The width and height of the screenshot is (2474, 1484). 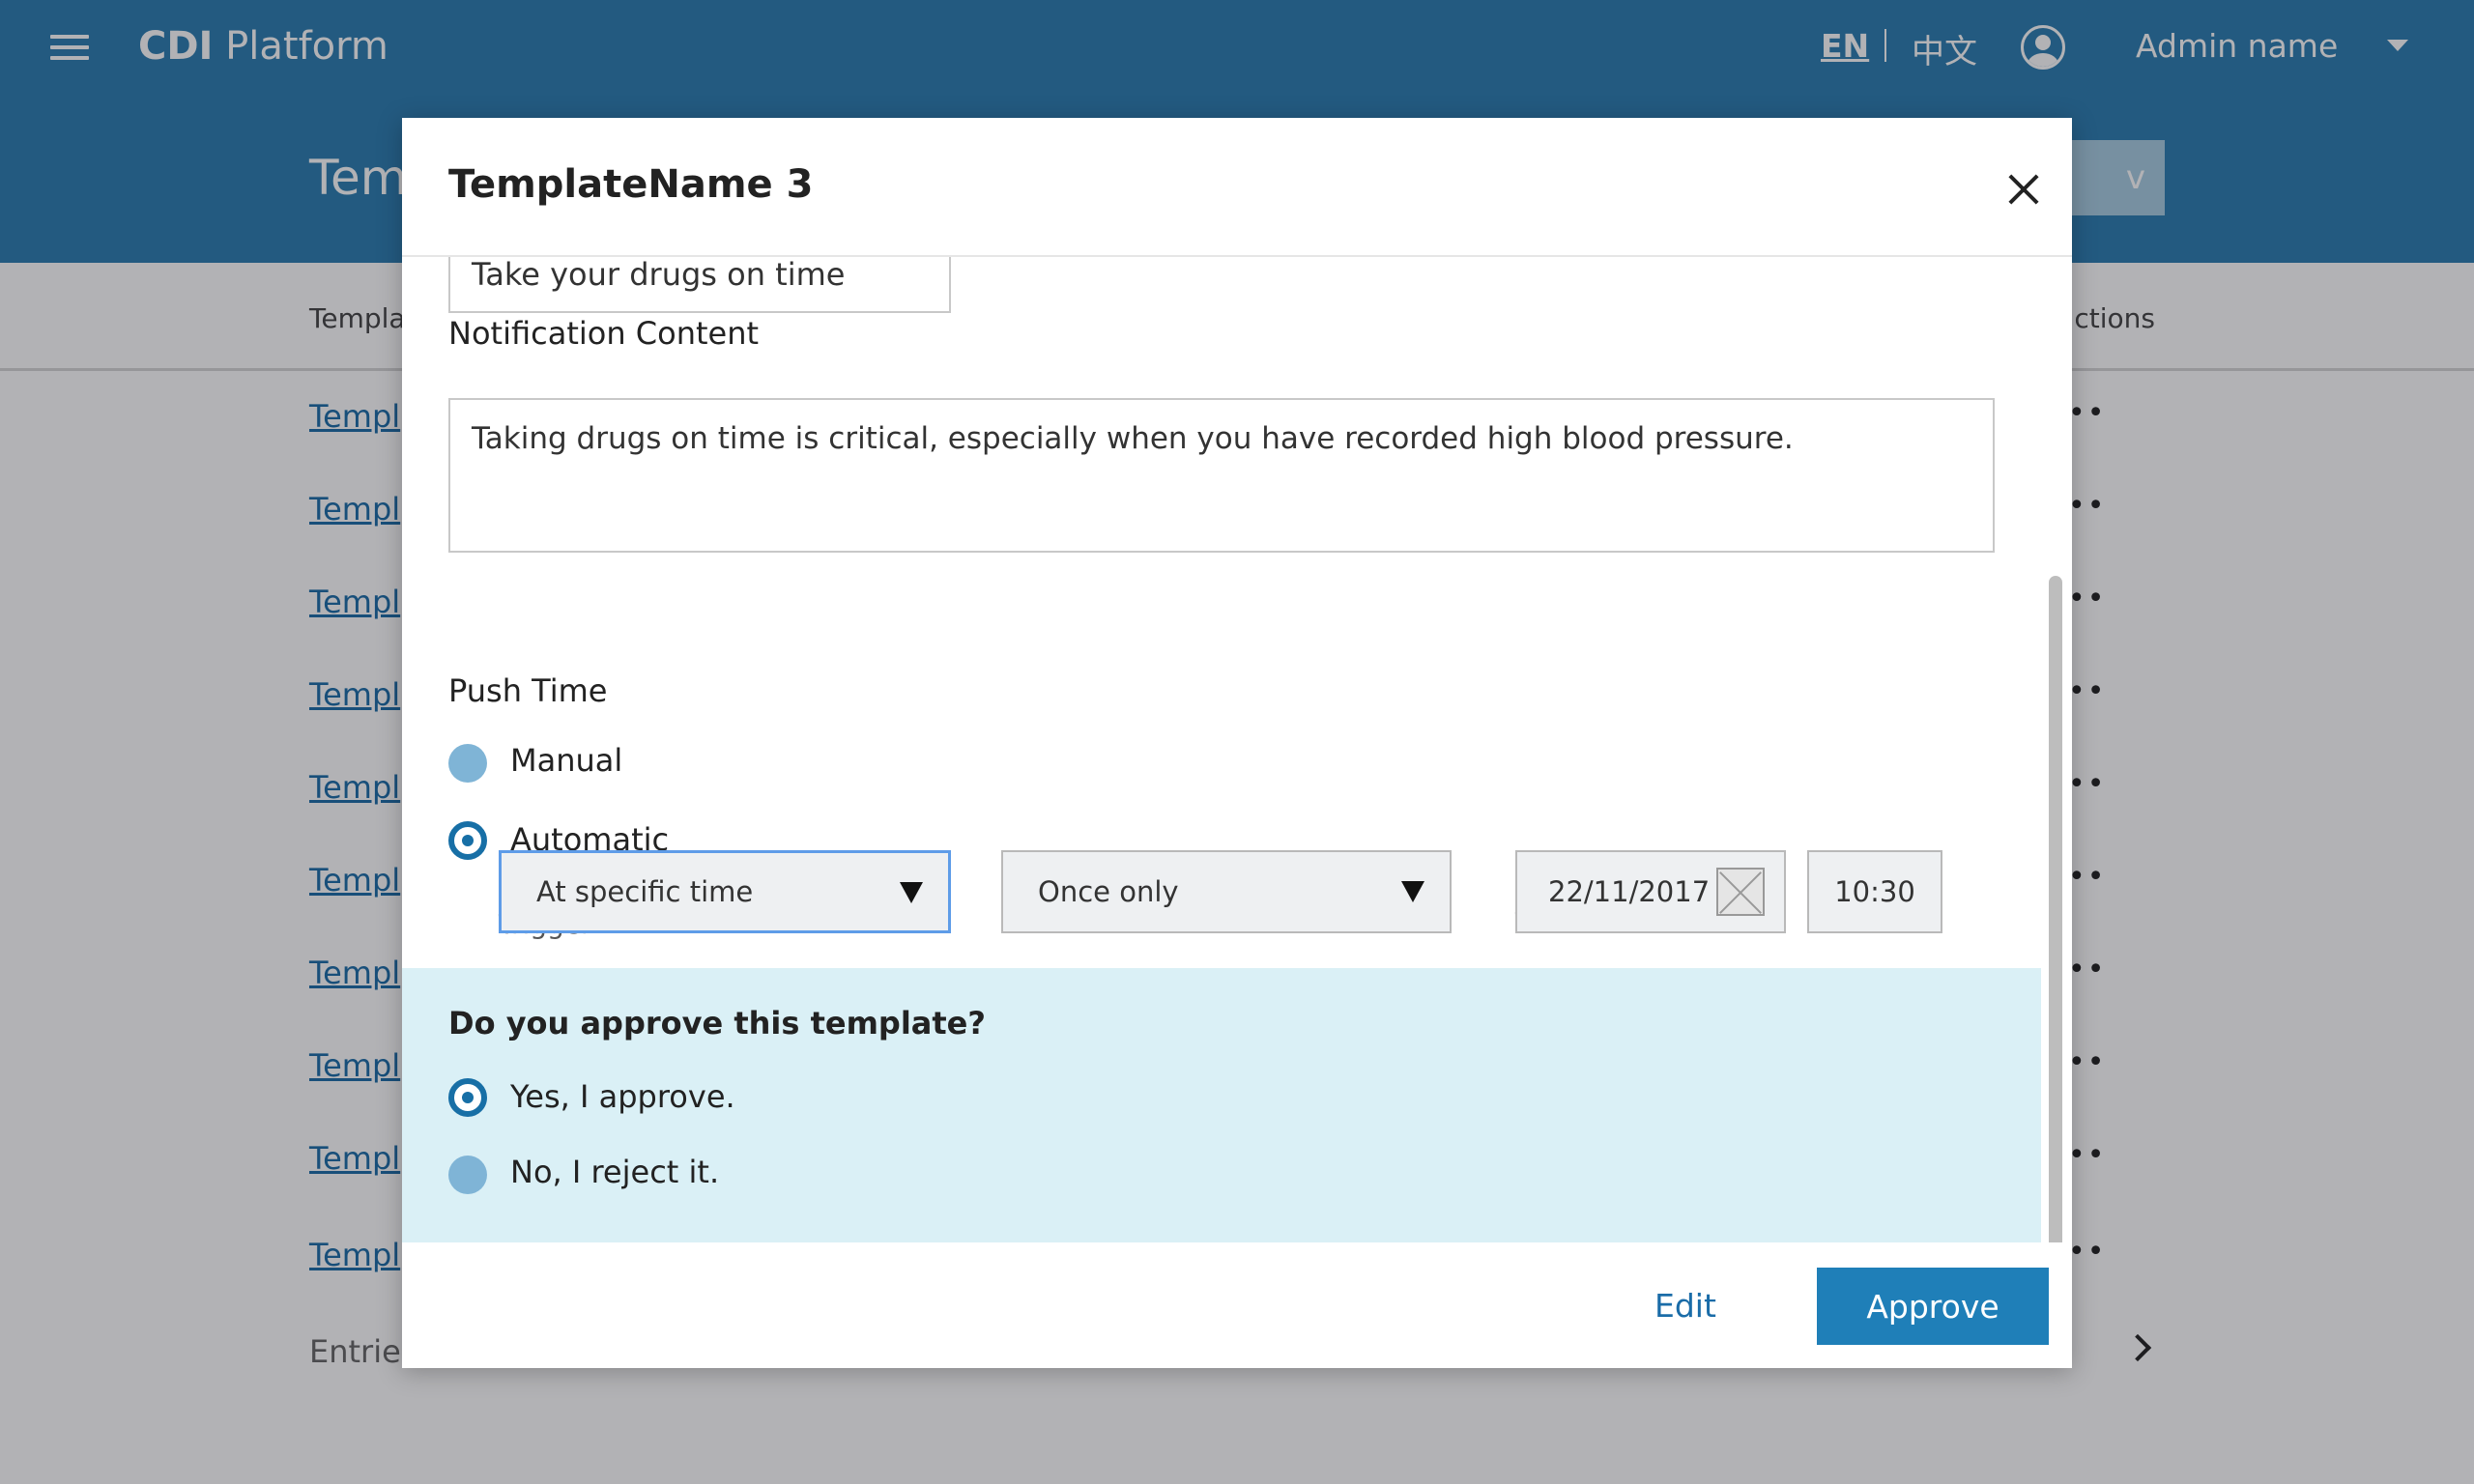 What do you see at coordinates (566, 760) in the screenshot?
I see `push-manual-label: Manual` at bounding box center [566, 760].